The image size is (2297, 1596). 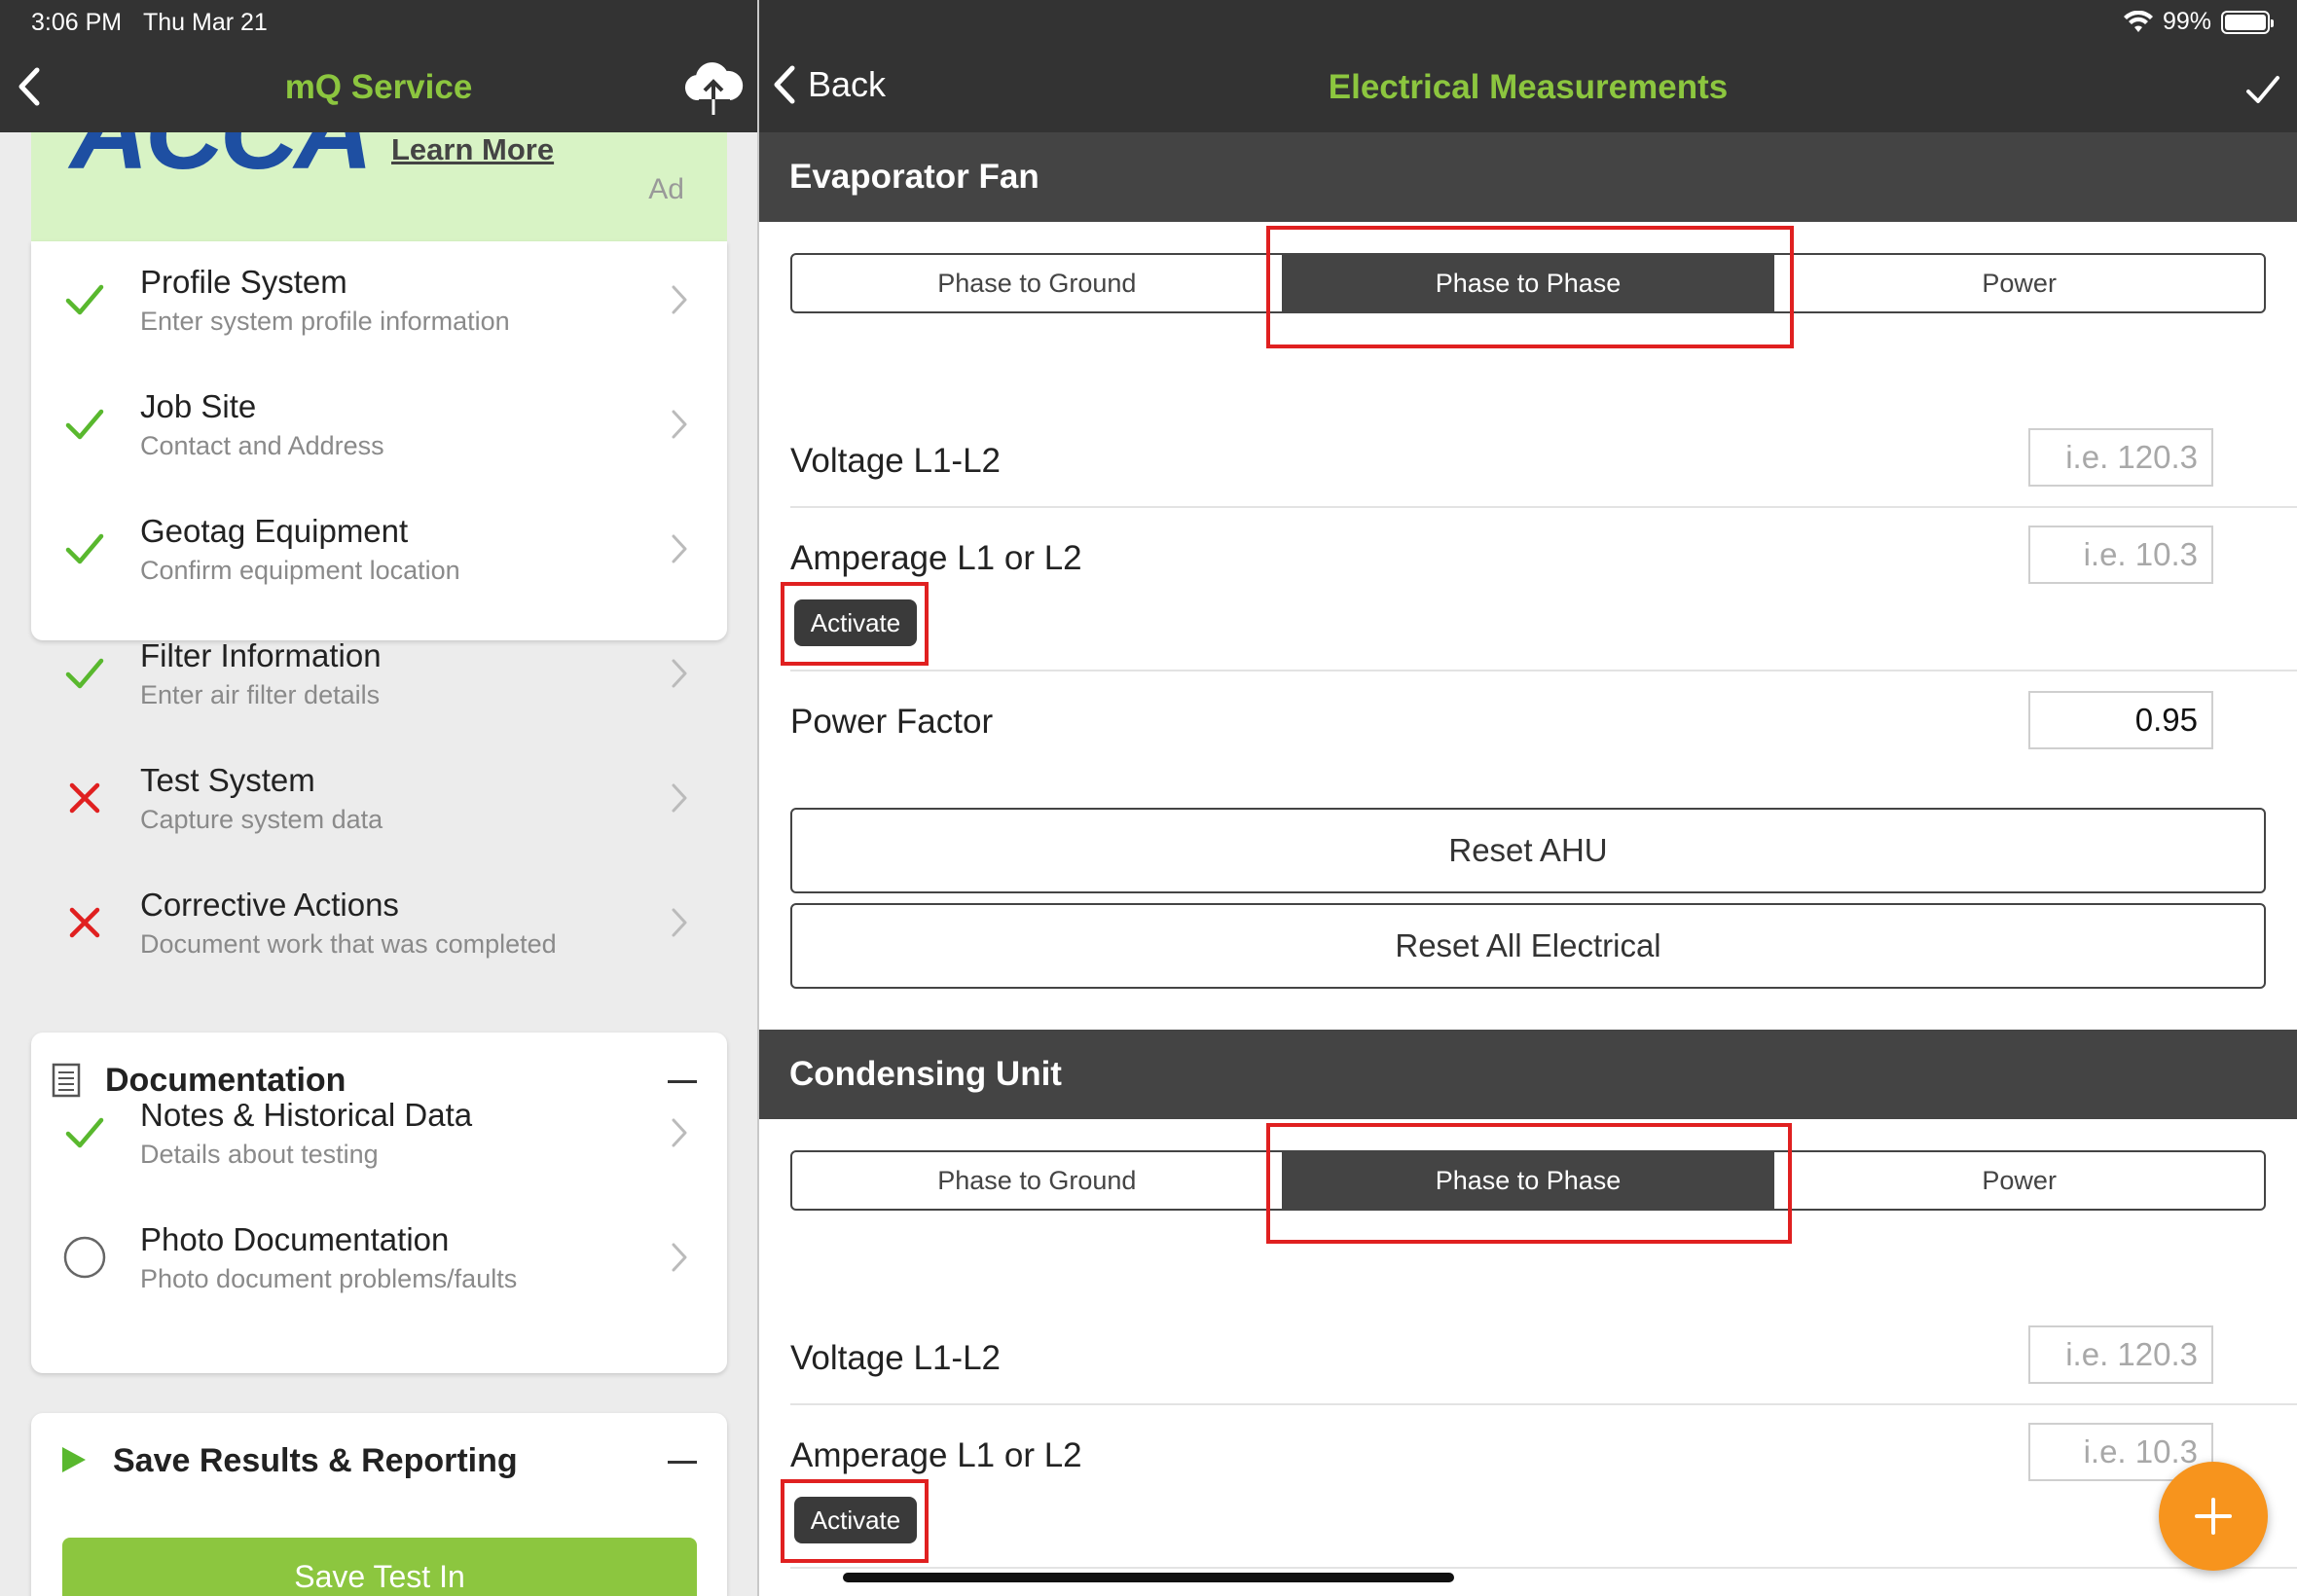 I want to click on save-results-title: Save Results & Reporting, so click(x=315, y=1460).